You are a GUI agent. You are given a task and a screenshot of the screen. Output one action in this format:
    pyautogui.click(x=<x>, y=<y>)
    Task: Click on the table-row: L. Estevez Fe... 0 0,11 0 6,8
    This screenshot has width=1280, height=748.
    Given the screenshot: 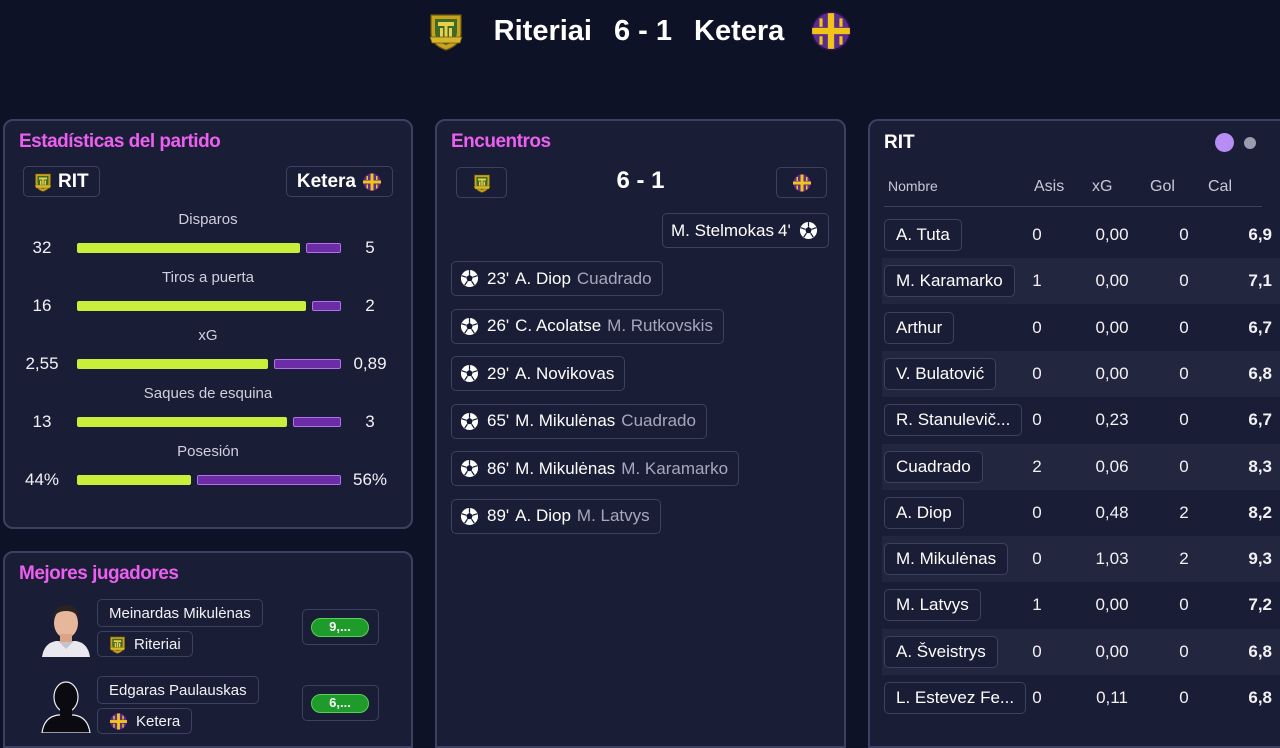 What is the action you would take?
    pyautogui.click(x=1081, y=698)
    